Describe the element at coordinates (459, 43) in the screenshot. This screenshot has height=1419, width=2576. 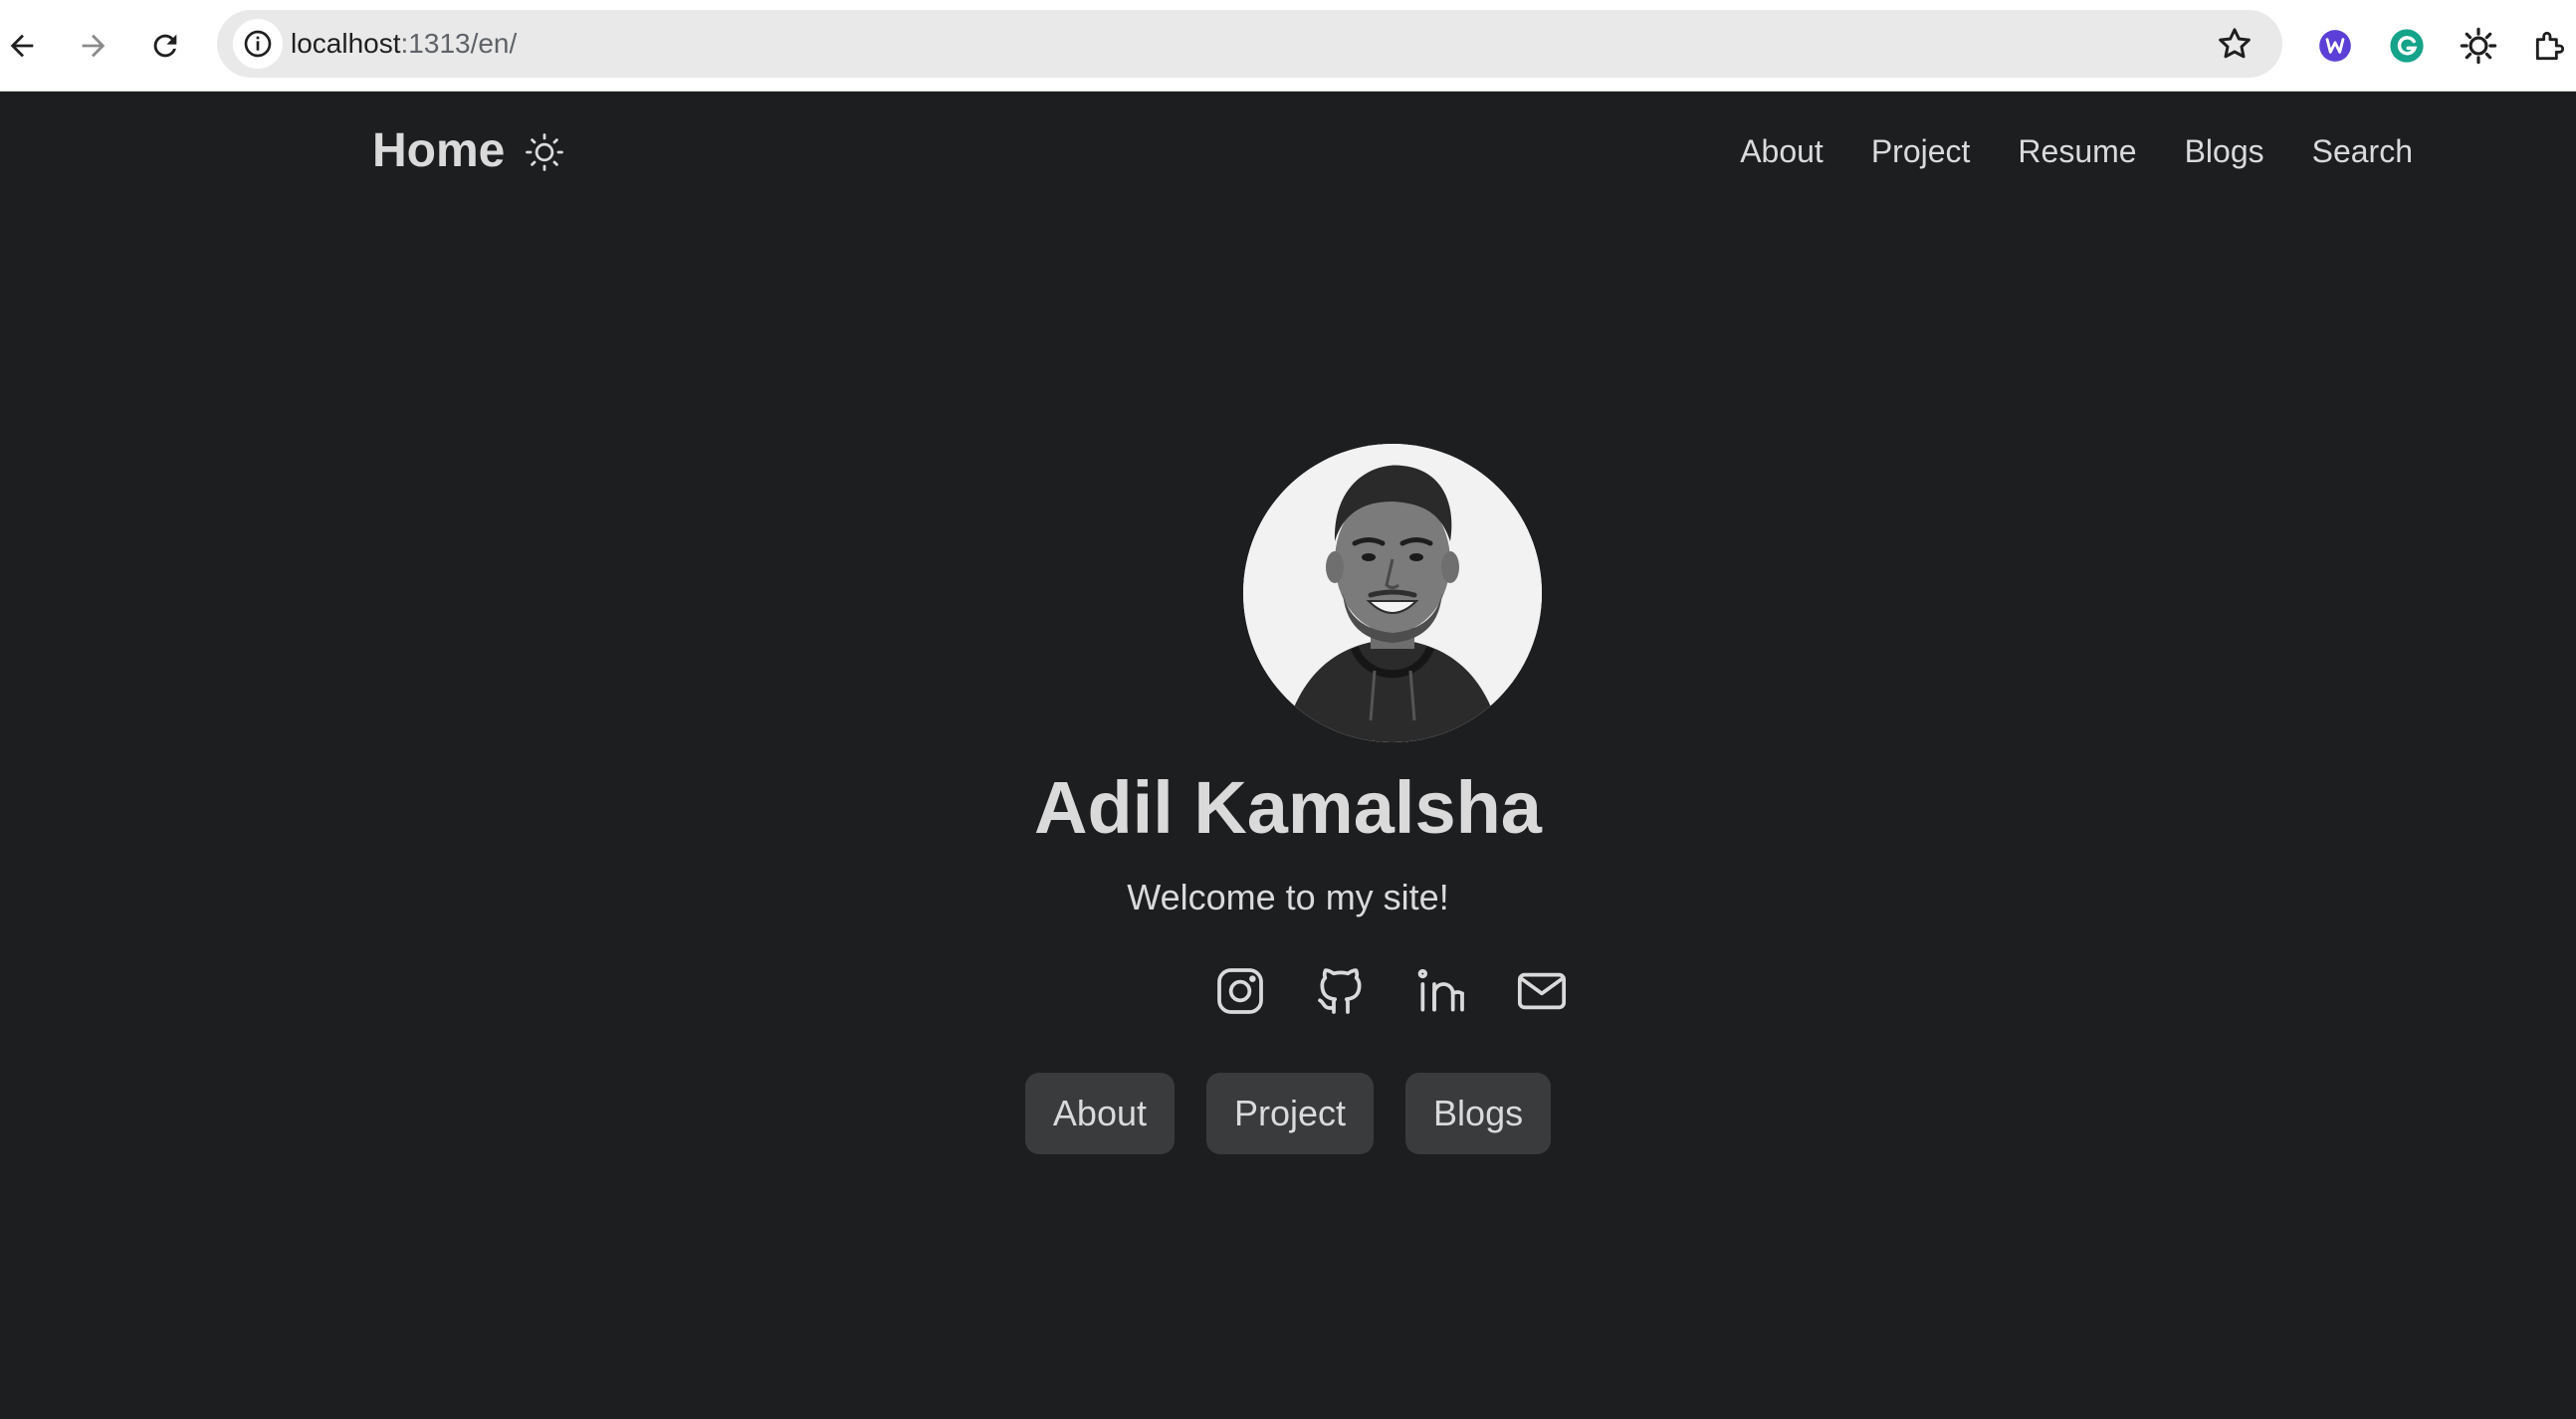
I see `url-path: :1313/en/` at that location.